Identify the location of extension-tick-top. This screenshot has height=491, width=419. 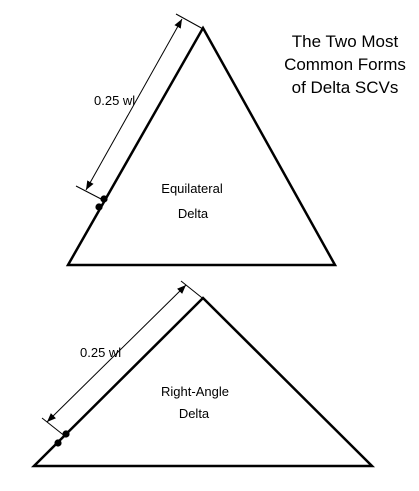
(193, 291).